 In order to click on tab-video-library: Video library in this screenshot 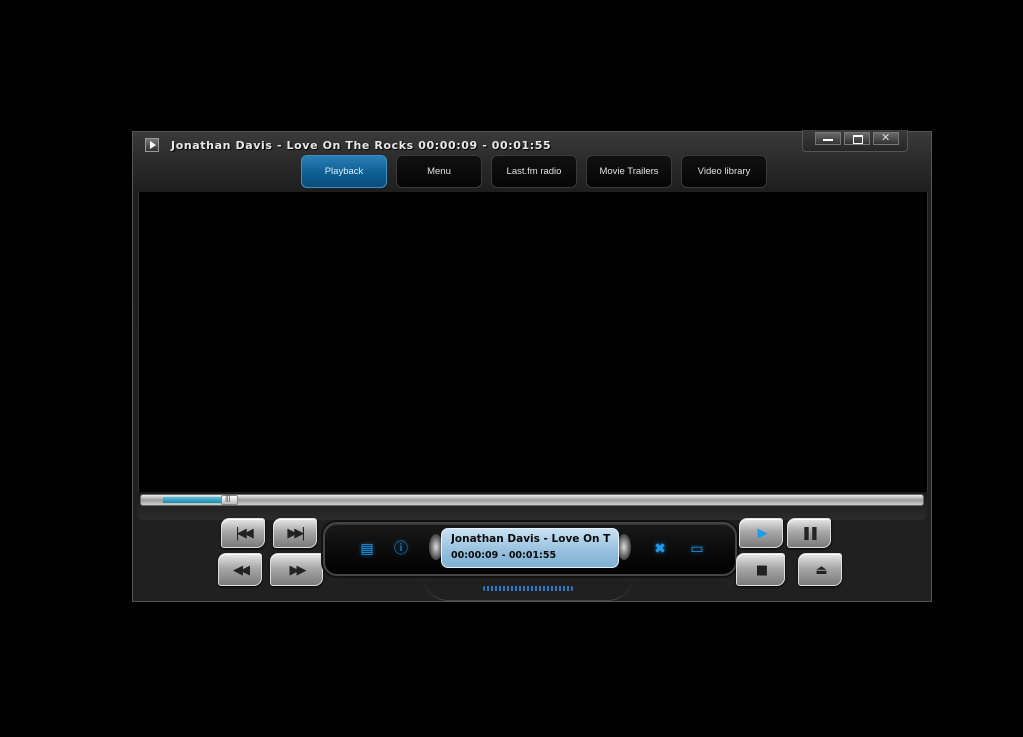, I will do `click(724, 171)`.